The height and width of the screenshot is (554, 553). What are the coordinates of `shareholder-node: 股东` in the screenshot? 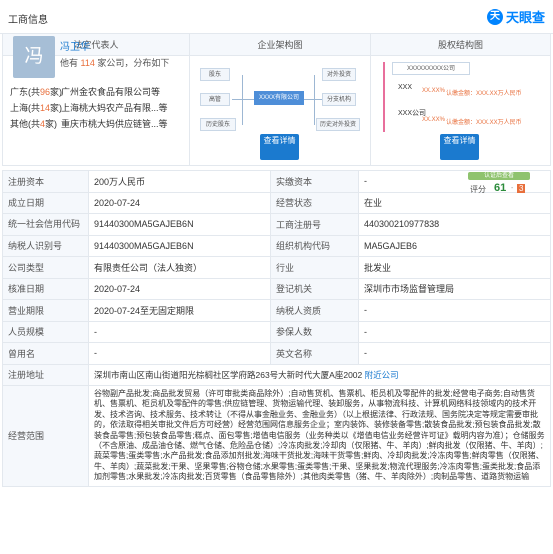 It's located at (215, 74).